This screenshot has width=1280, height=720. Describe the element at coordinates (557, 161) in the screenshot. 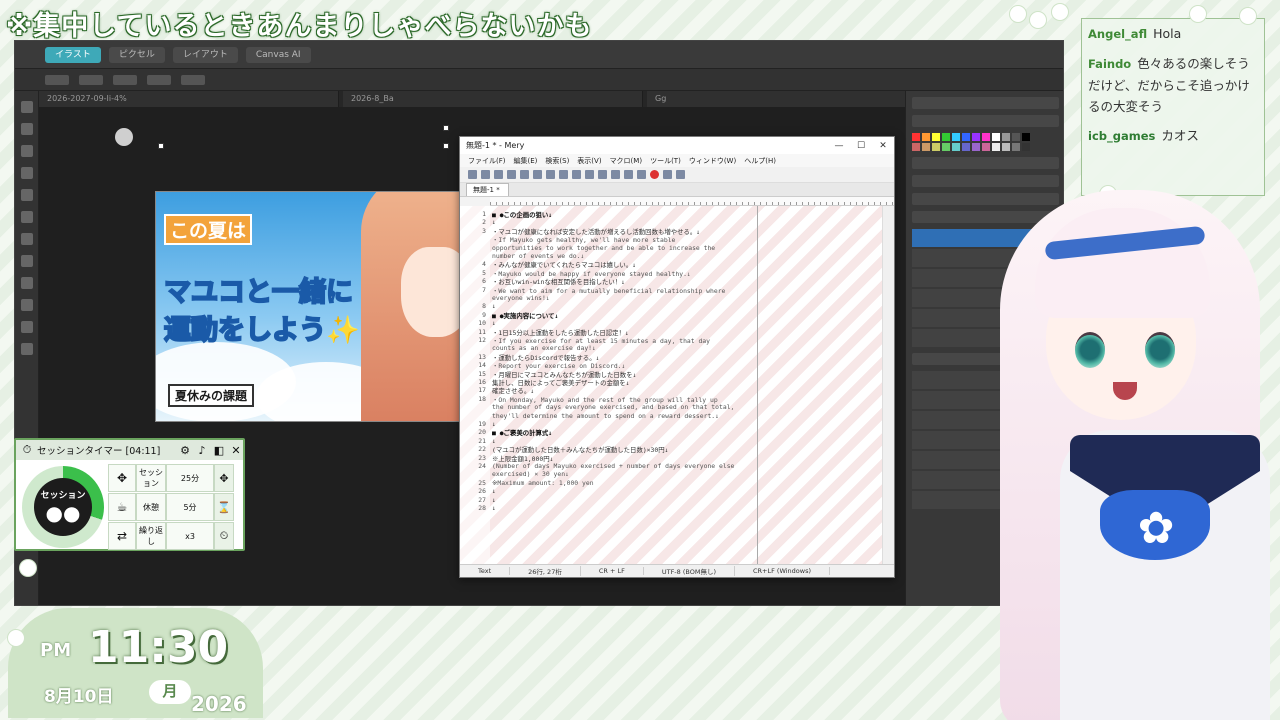

I see `menu-search: 検索(S)` at that location.